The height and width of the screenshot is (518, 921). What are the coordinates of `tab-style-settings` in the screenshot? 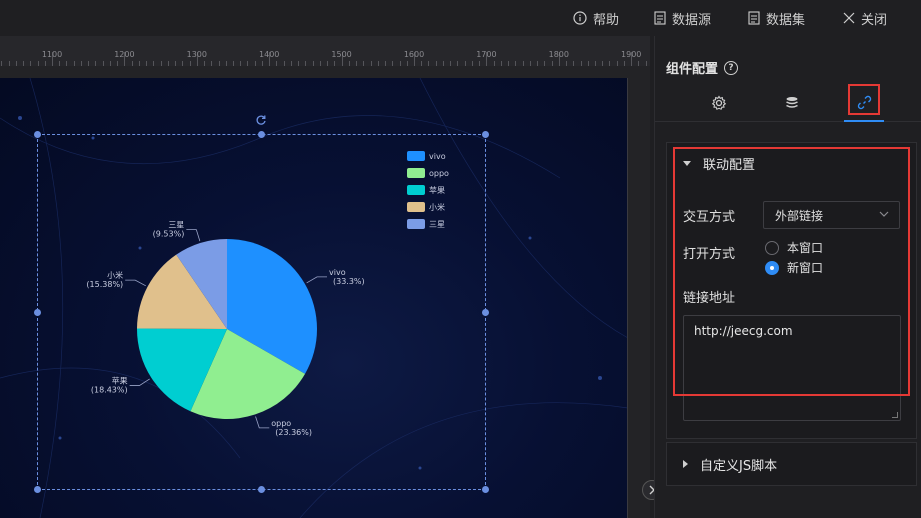 It's located at (719, 103).